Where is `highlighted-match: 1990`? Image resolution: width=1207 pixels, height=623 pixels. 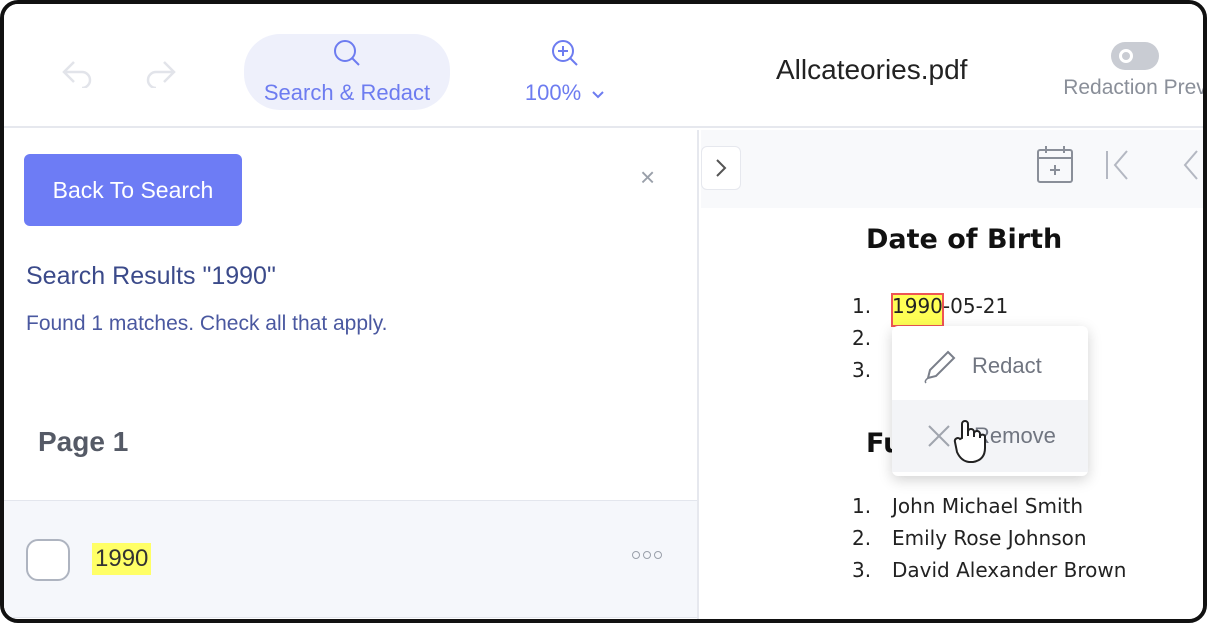
highlighted-match: 1990 is located at coordinates (917, 310).